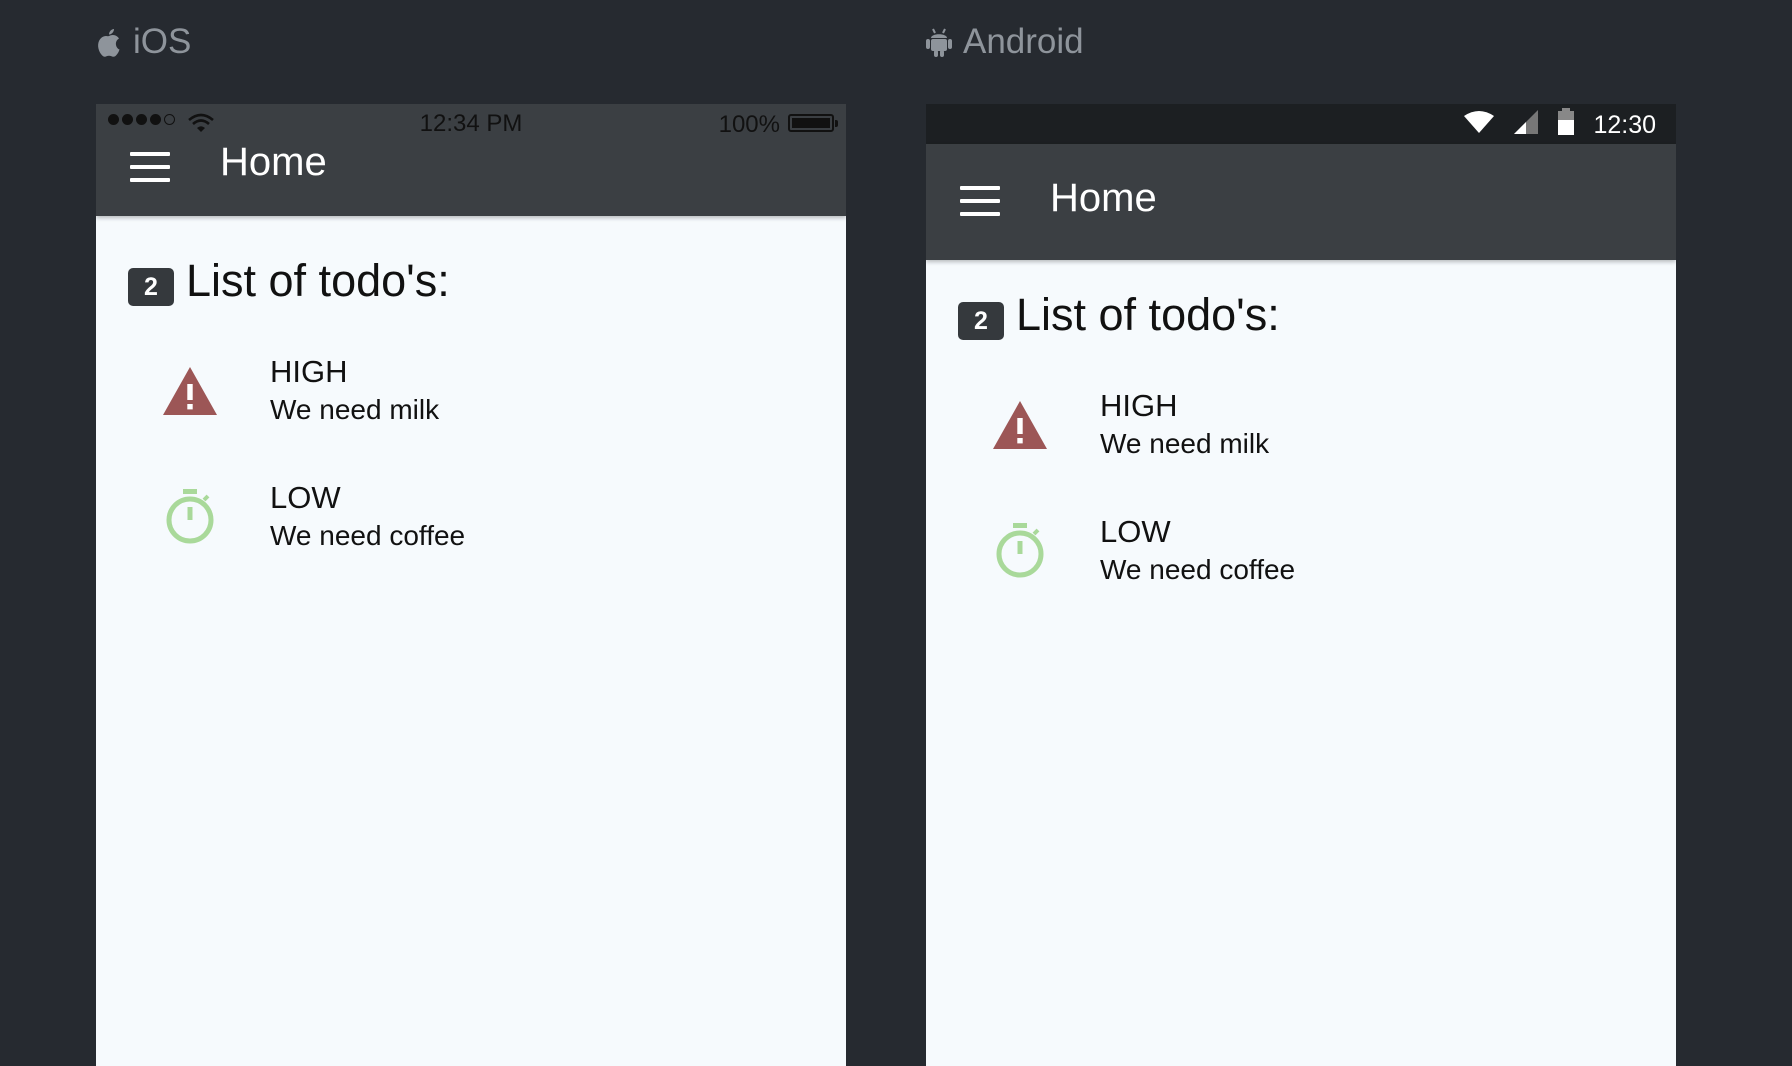  I want to click on ios-status-bar: 12:34 PM 100%, so click(471, 122).